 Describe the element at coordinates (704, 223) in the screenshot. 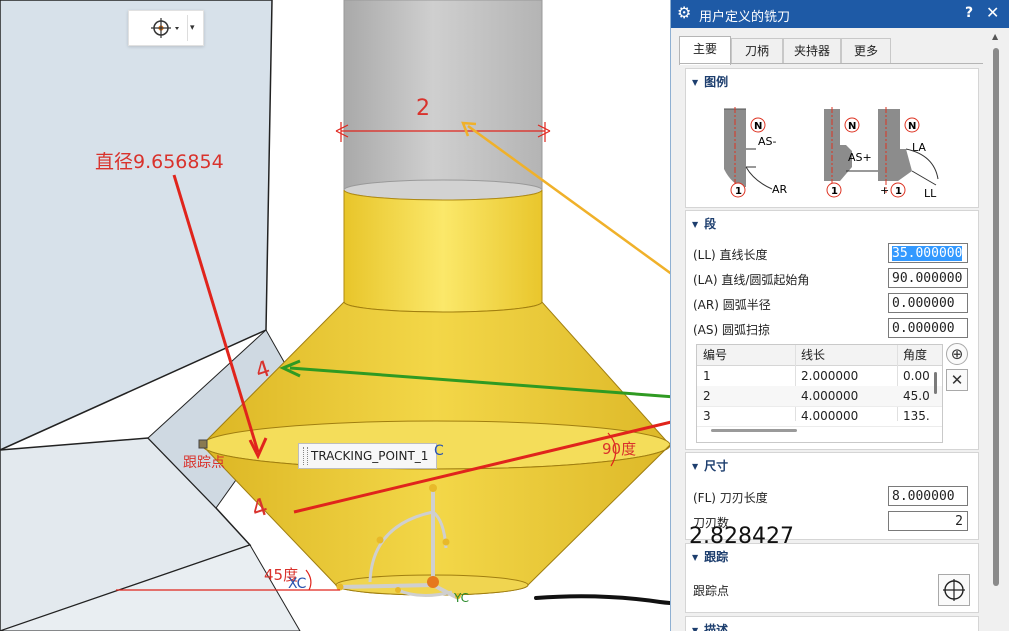

I see `segment-header: ▼ 段` at that location.